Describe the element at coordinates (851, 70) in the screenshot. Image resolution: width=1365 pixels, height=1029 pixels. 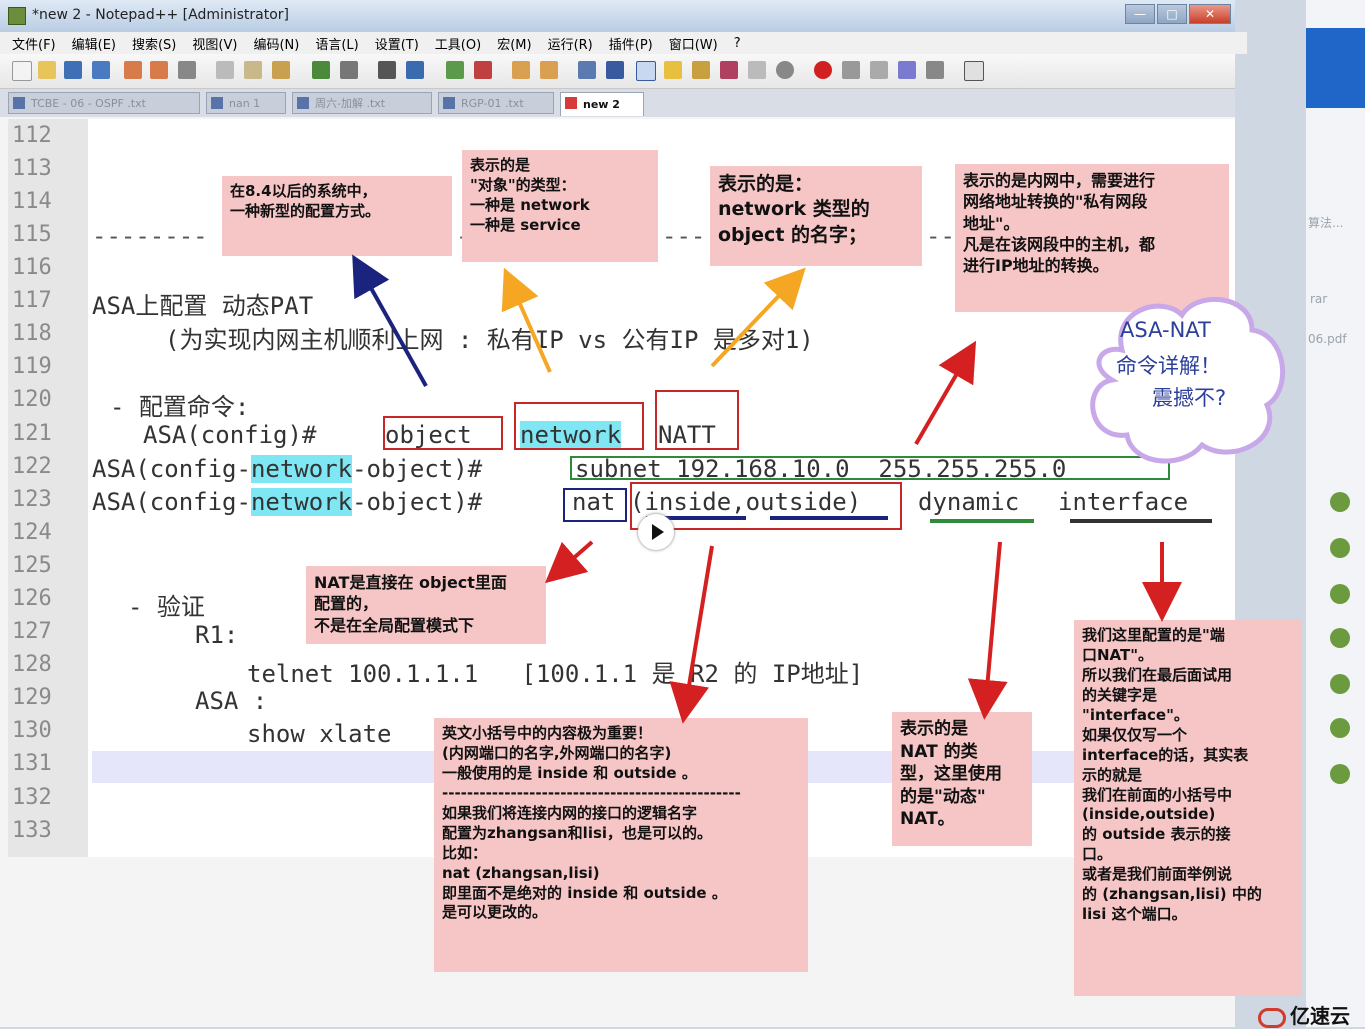
I see `macro-stop-icon` at that location.